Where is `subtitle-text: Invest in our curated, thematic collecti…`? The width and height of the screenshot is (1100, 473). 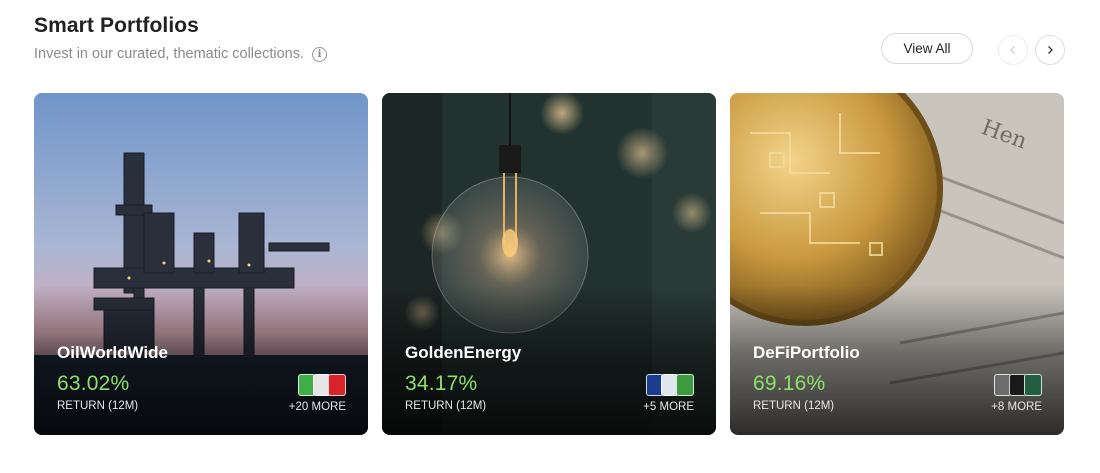 subtitle-text: Invest in our curated, thematic collecti… is located at coordinates (169, 54).